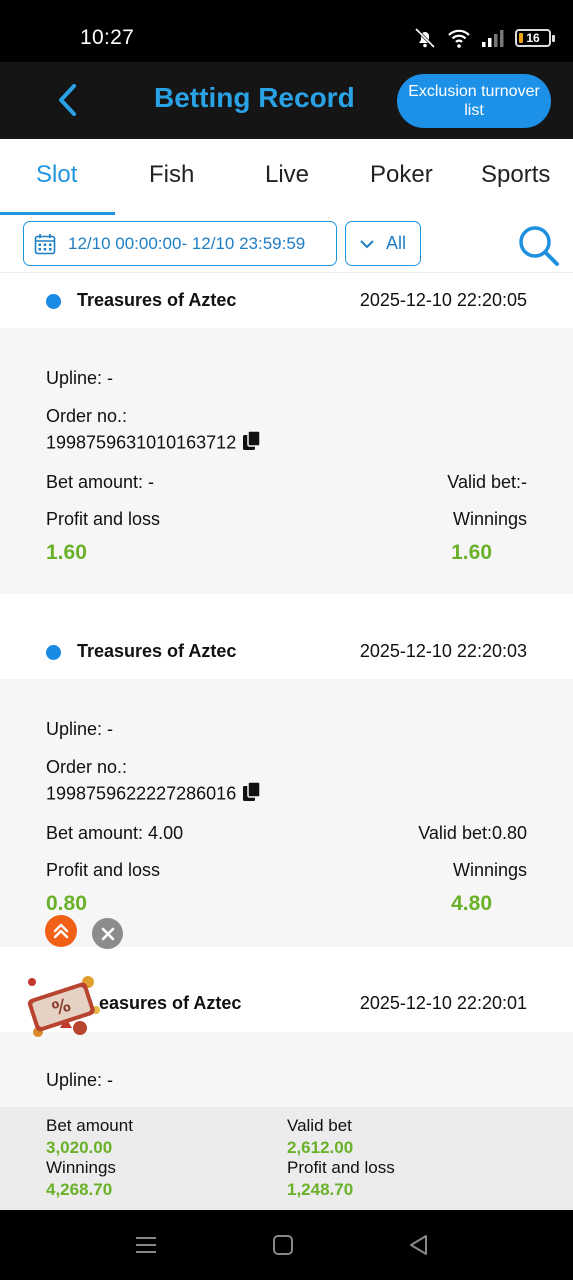 The image size is (573, 1280). What do you see at coordinates (45, 243) in the screenshot?
I see `calendar-icon` at bounding box center [45, 243].